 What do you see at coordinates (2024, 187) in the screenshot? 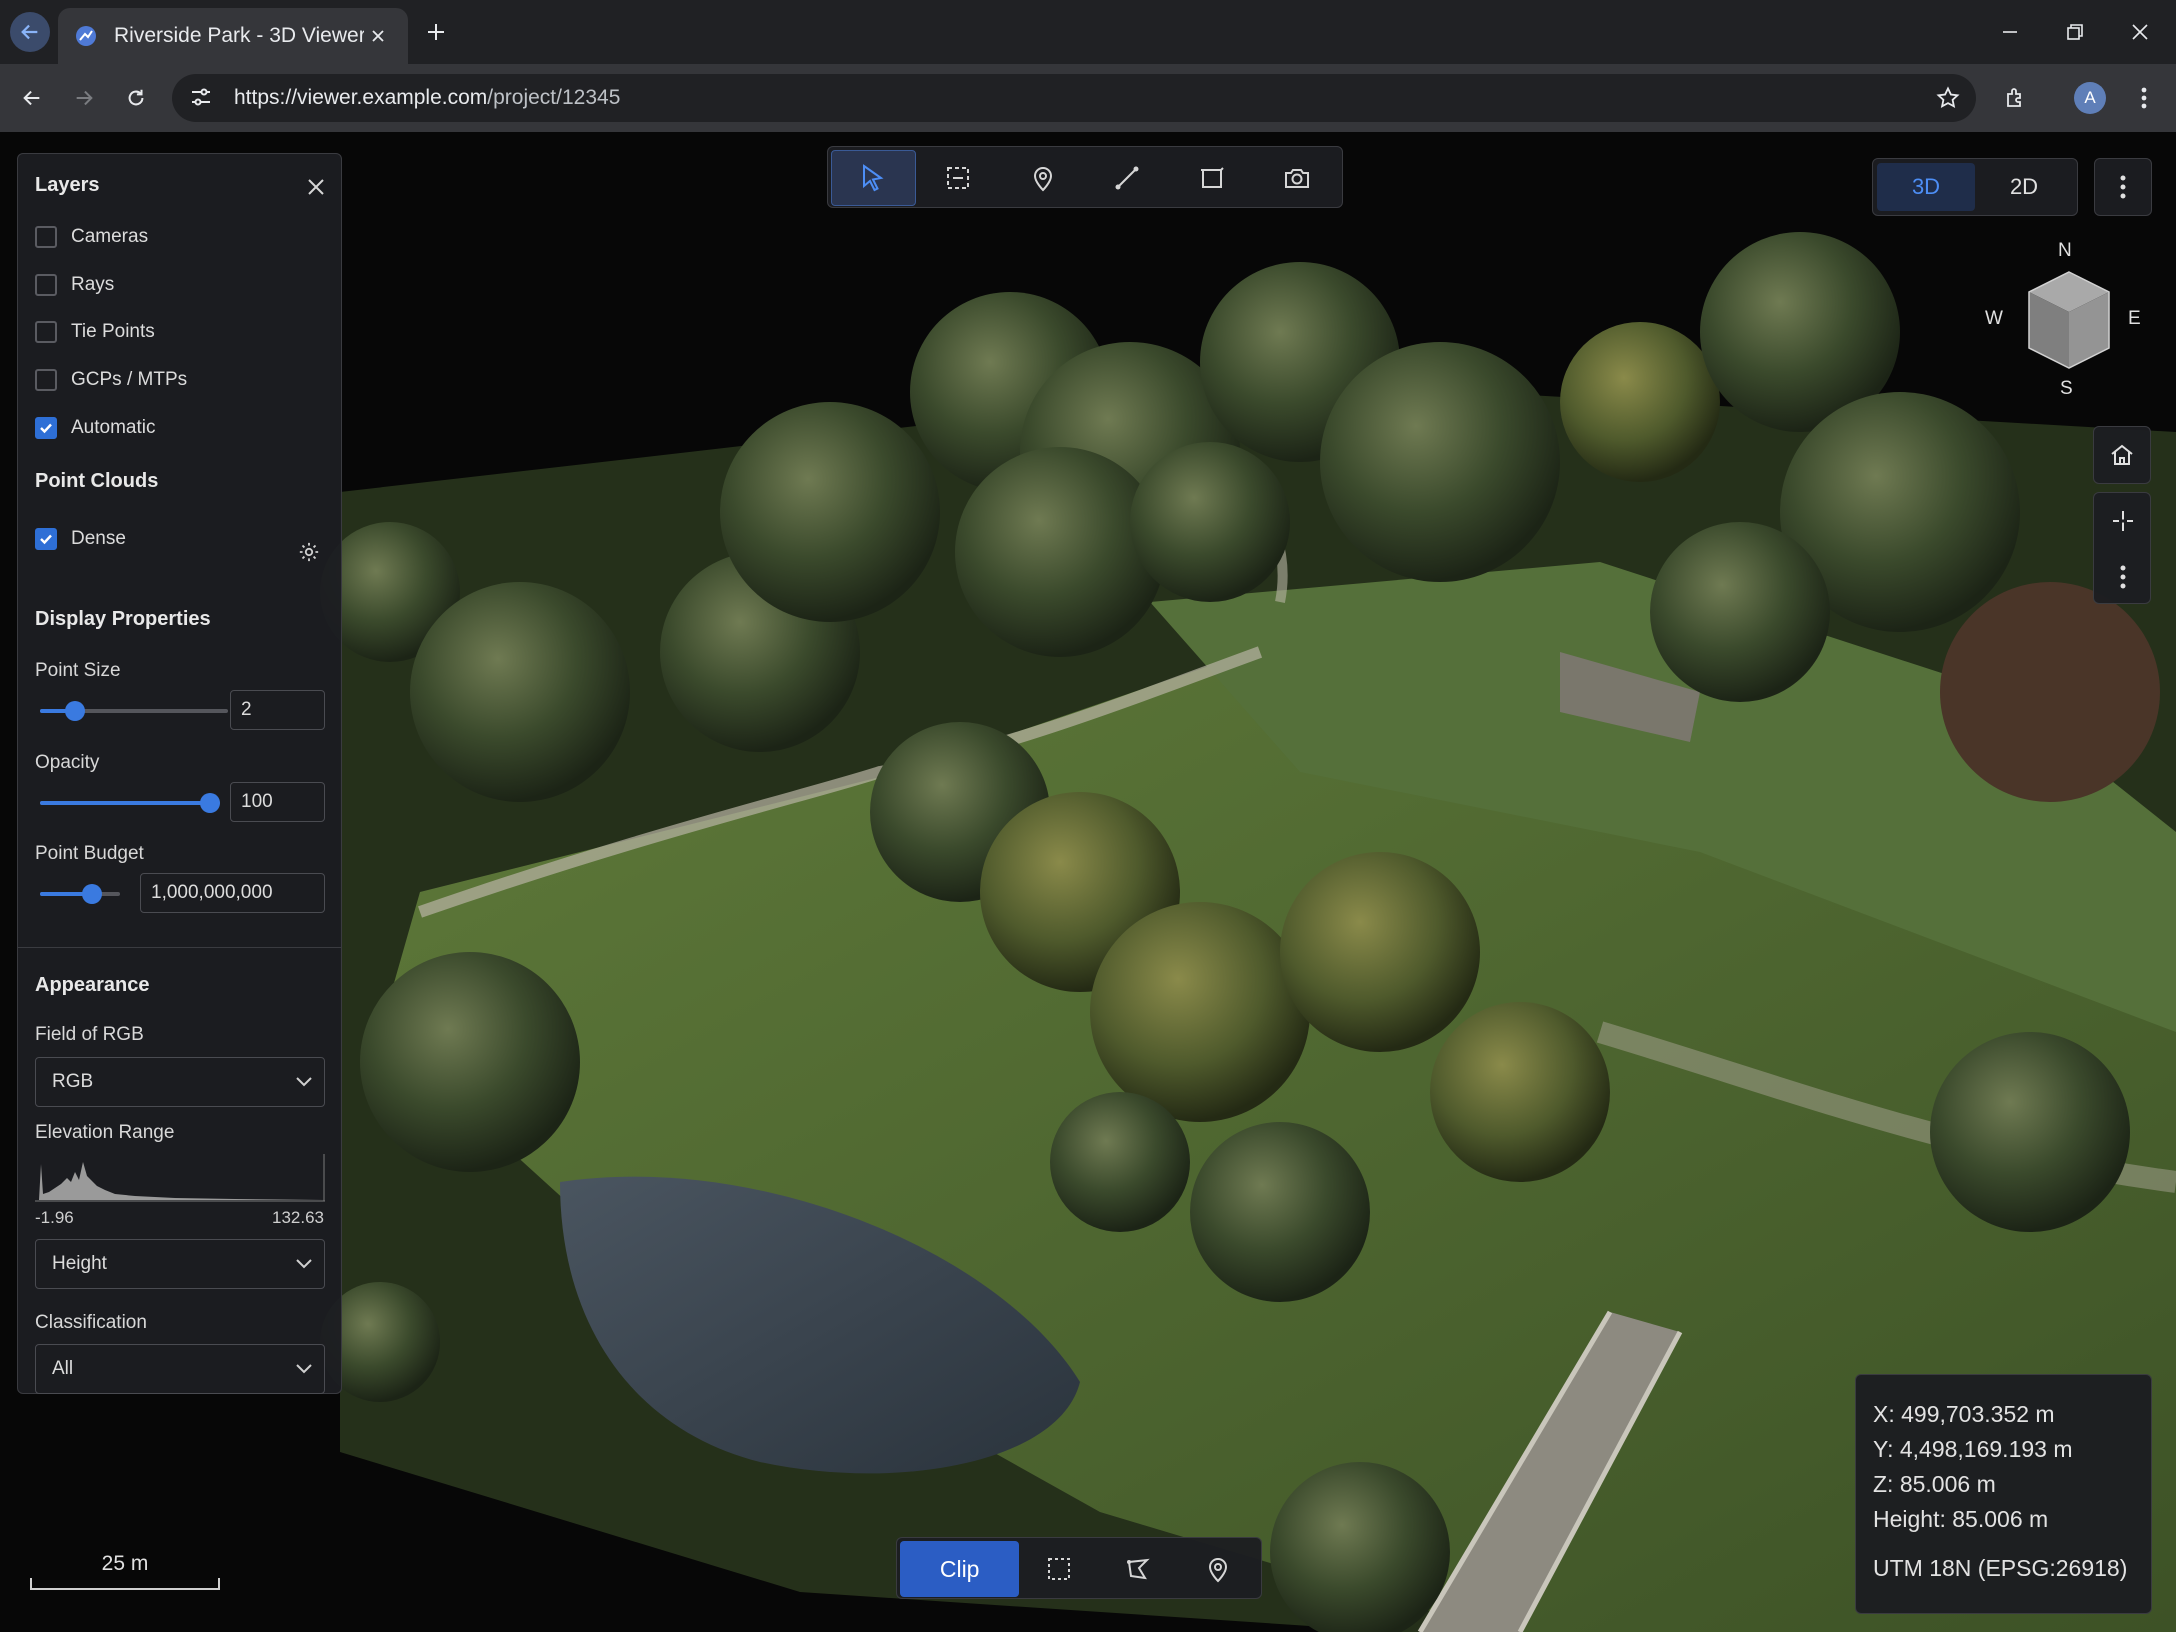
I see `view-2d-button: 2D` at bounding box center [2024, 187].